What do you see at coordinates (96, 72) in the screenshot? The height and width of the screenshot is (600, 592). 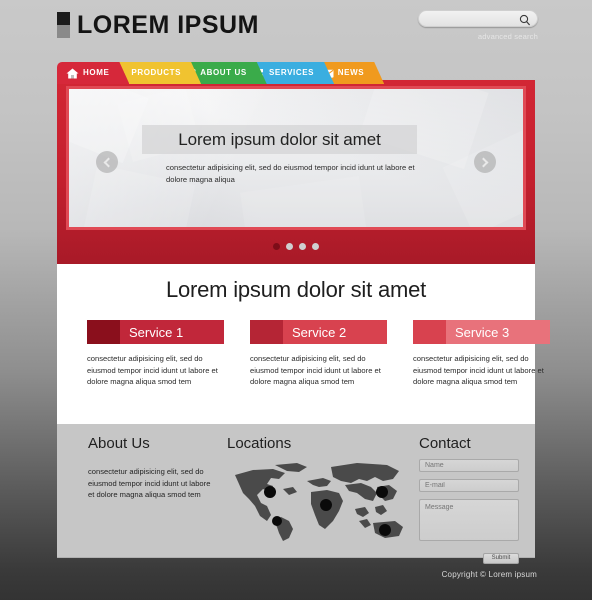 I see `nav-tab-label: HOME` at bounding box center [96, 72].